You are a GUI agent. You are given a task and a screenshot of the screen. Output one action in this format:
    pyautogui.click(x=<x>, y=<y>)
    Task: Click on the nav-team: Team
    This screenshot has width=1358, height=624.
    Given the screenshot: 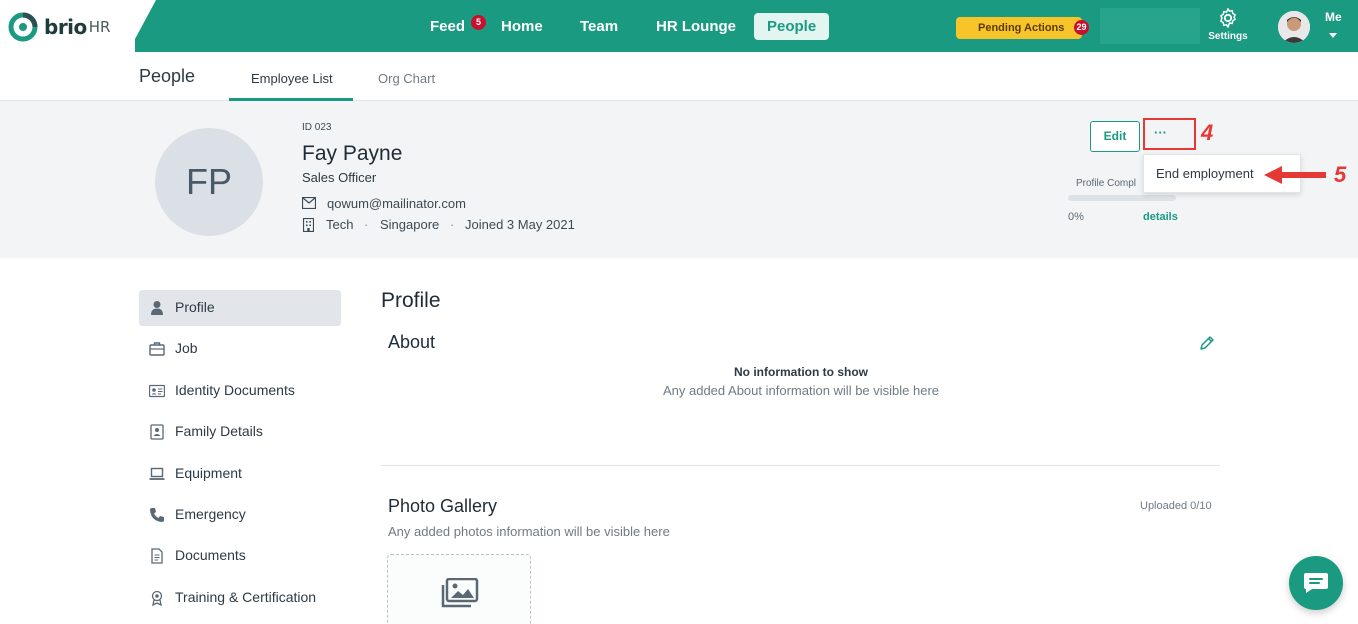 What is the action you would take?
    pyautogui.click(x=599, y=26)
    